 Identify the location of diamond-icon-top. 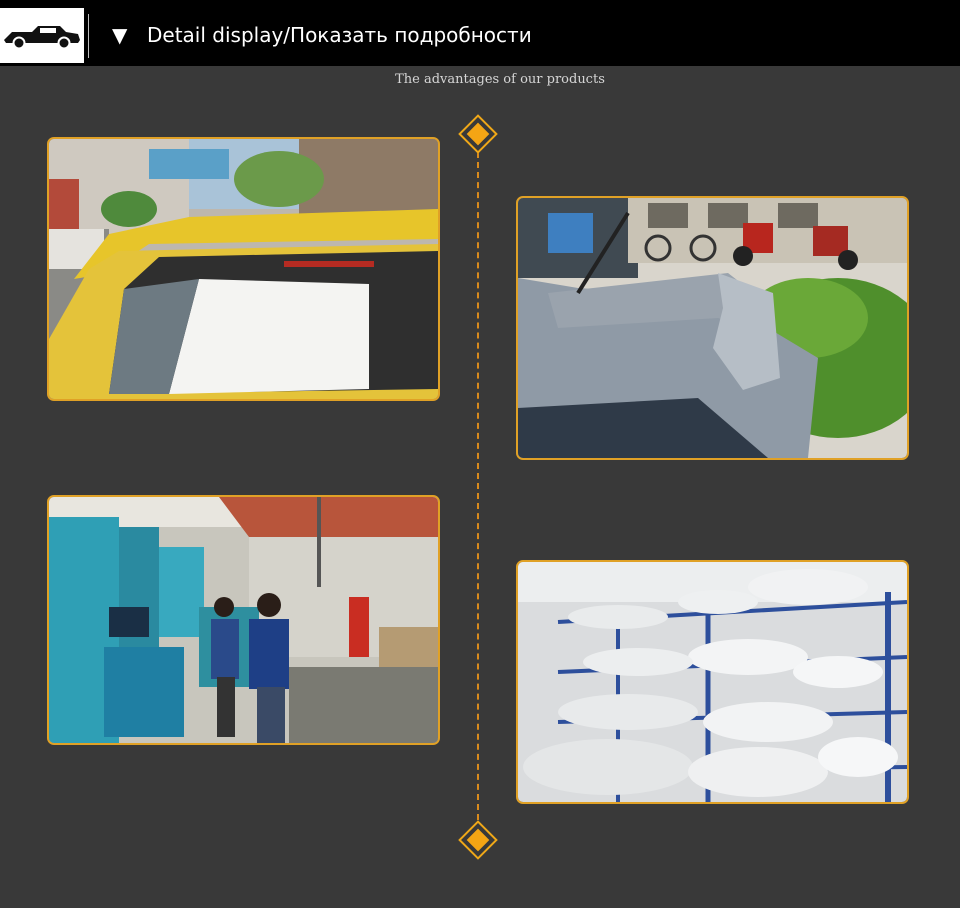
(478, 134).